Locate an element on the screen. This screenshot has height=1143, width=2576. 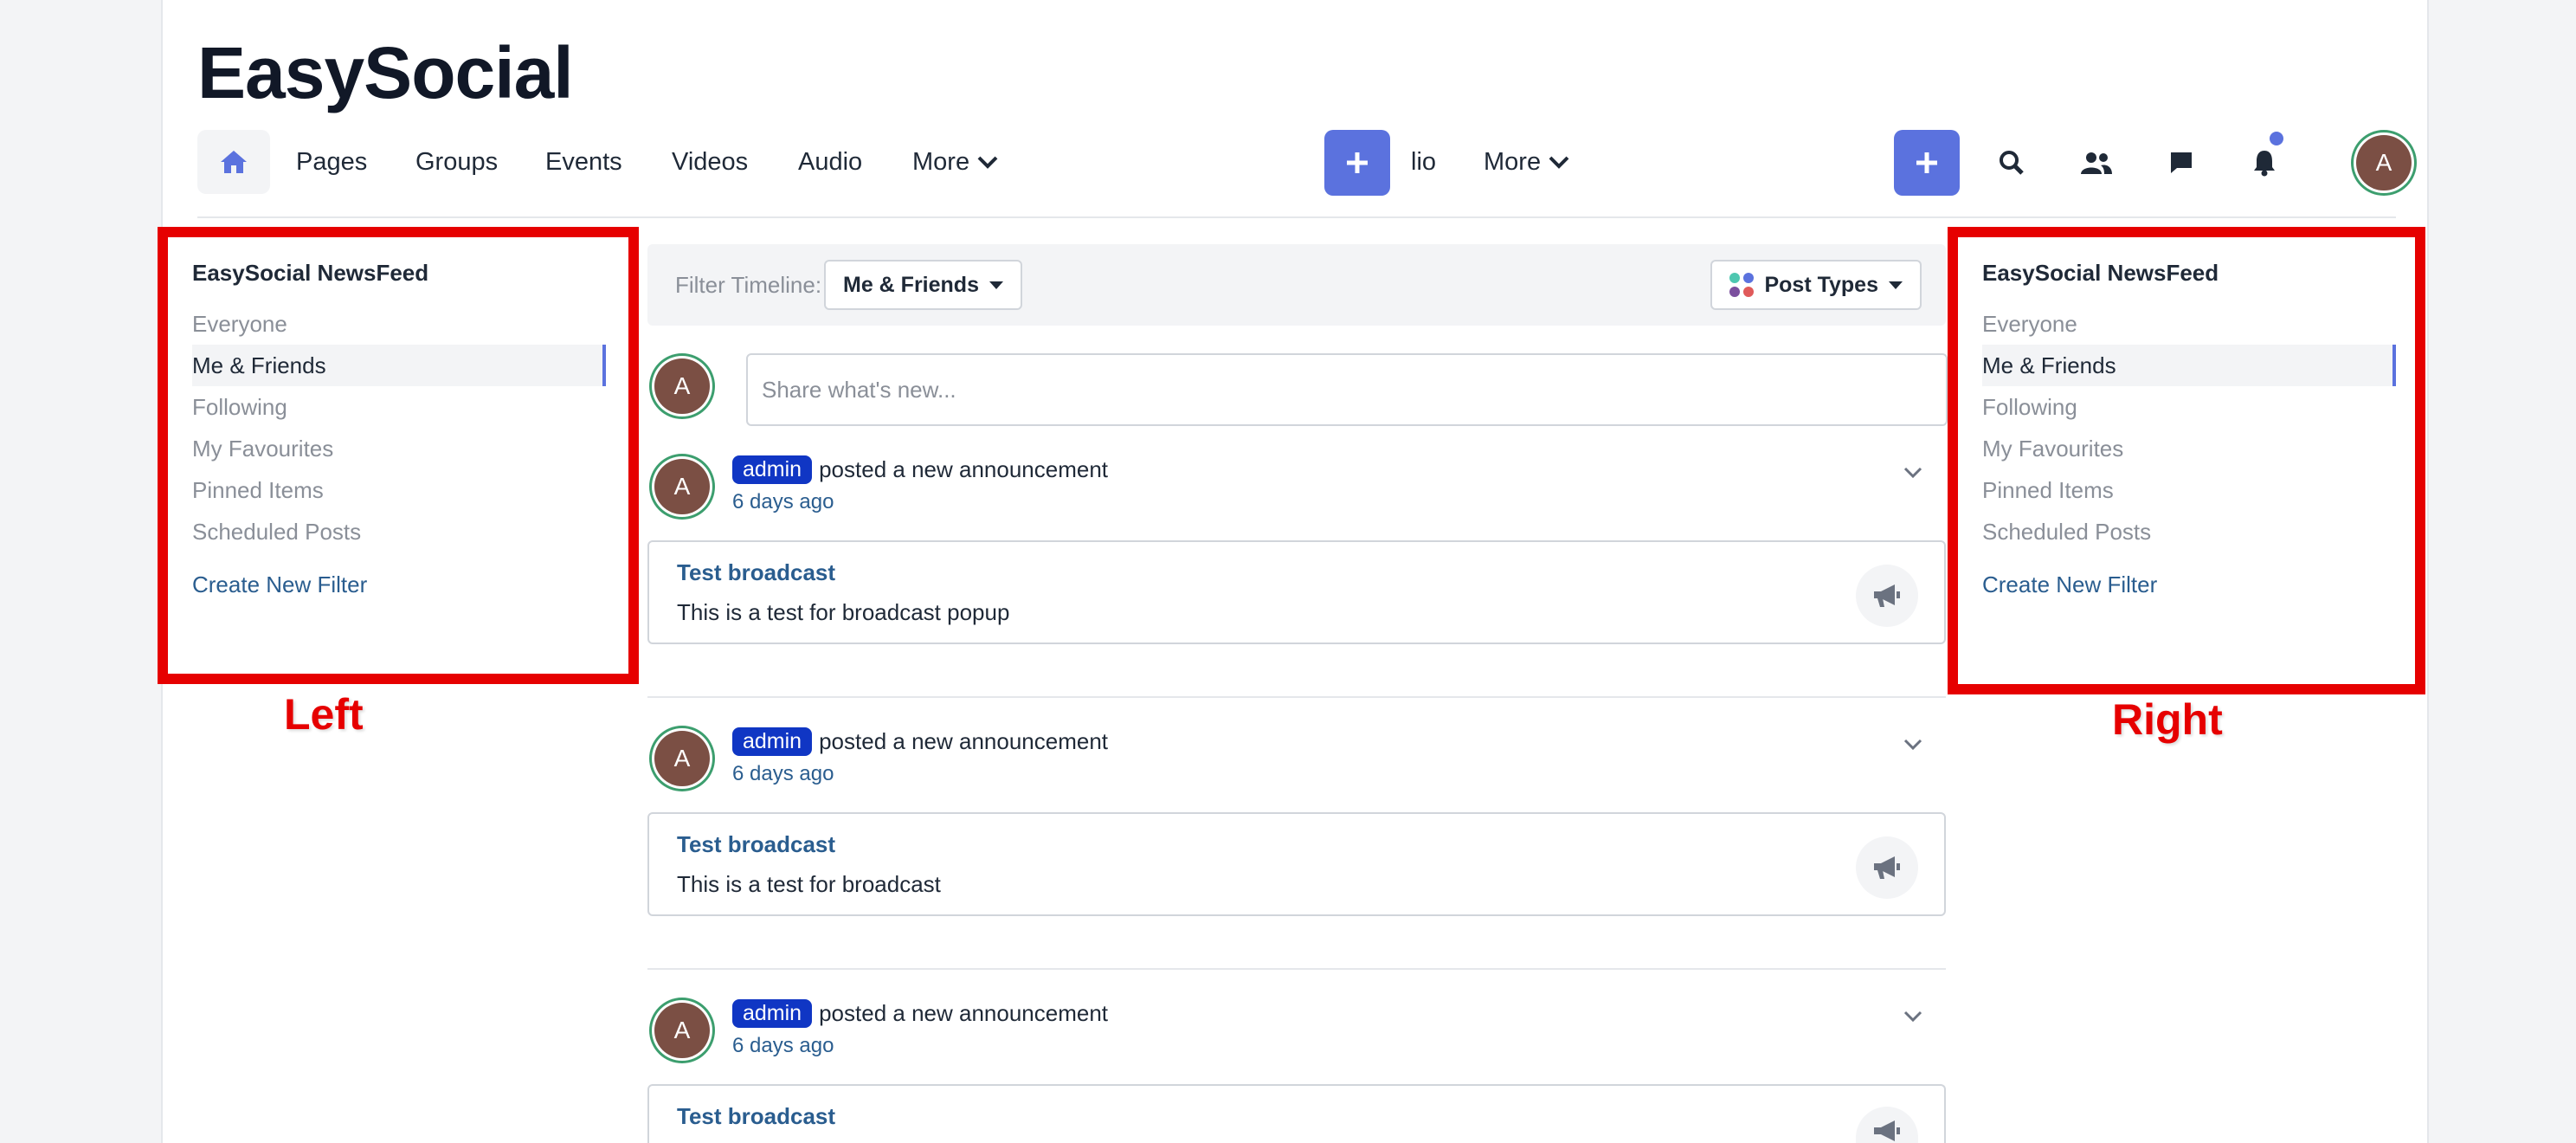
nav-more-label: More is located at coordinates (941, 162).